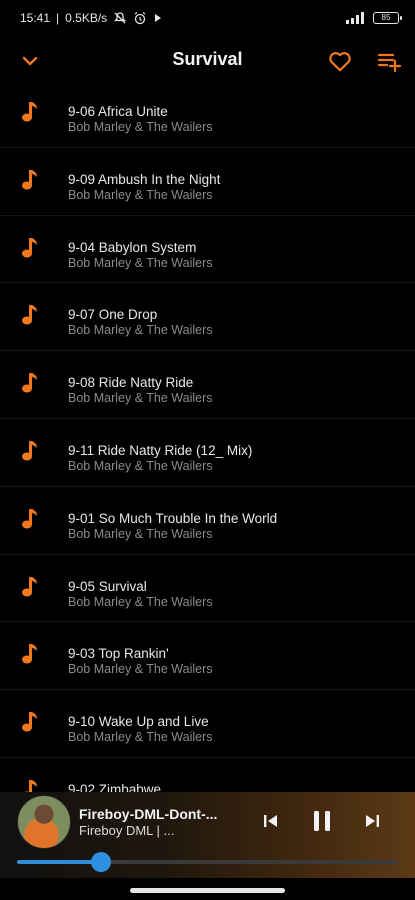 This screenshot has width=415, height=900. I want to click on track-title: 9-11 Ride Natty Ride (12_ Mix), so click(160, 450).